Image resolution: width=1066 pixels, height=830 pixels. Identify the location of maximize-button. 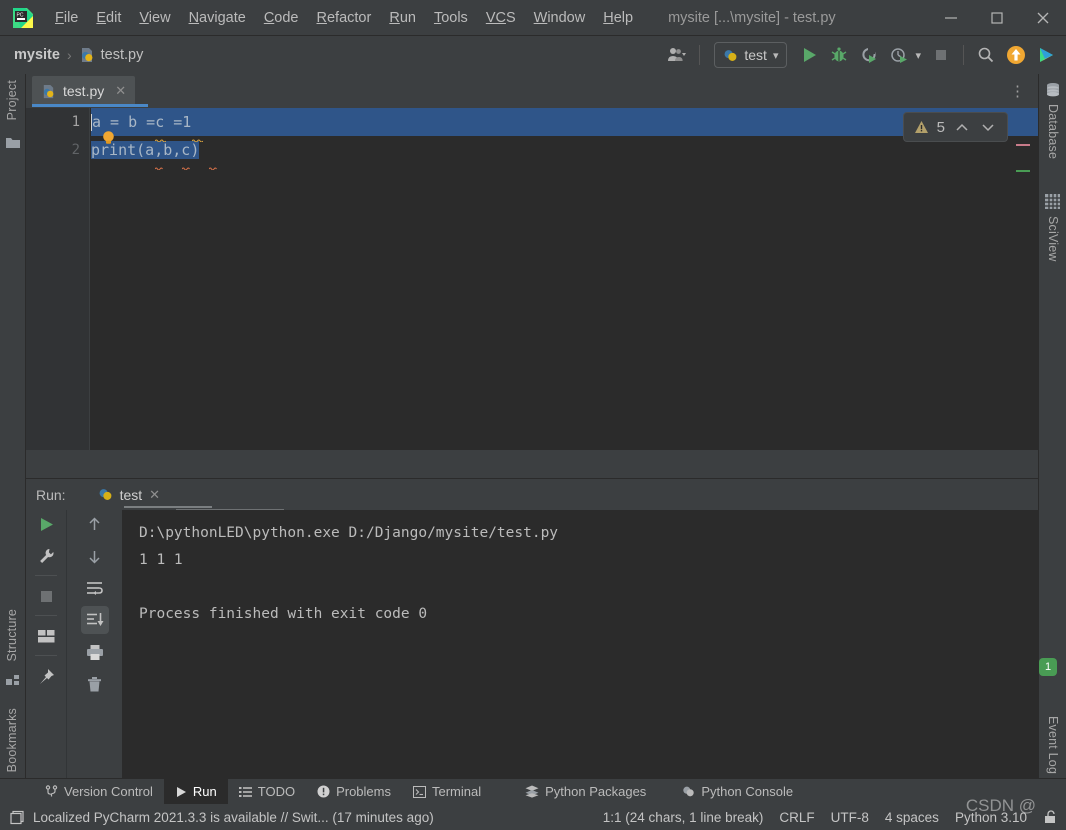
(997, 18).